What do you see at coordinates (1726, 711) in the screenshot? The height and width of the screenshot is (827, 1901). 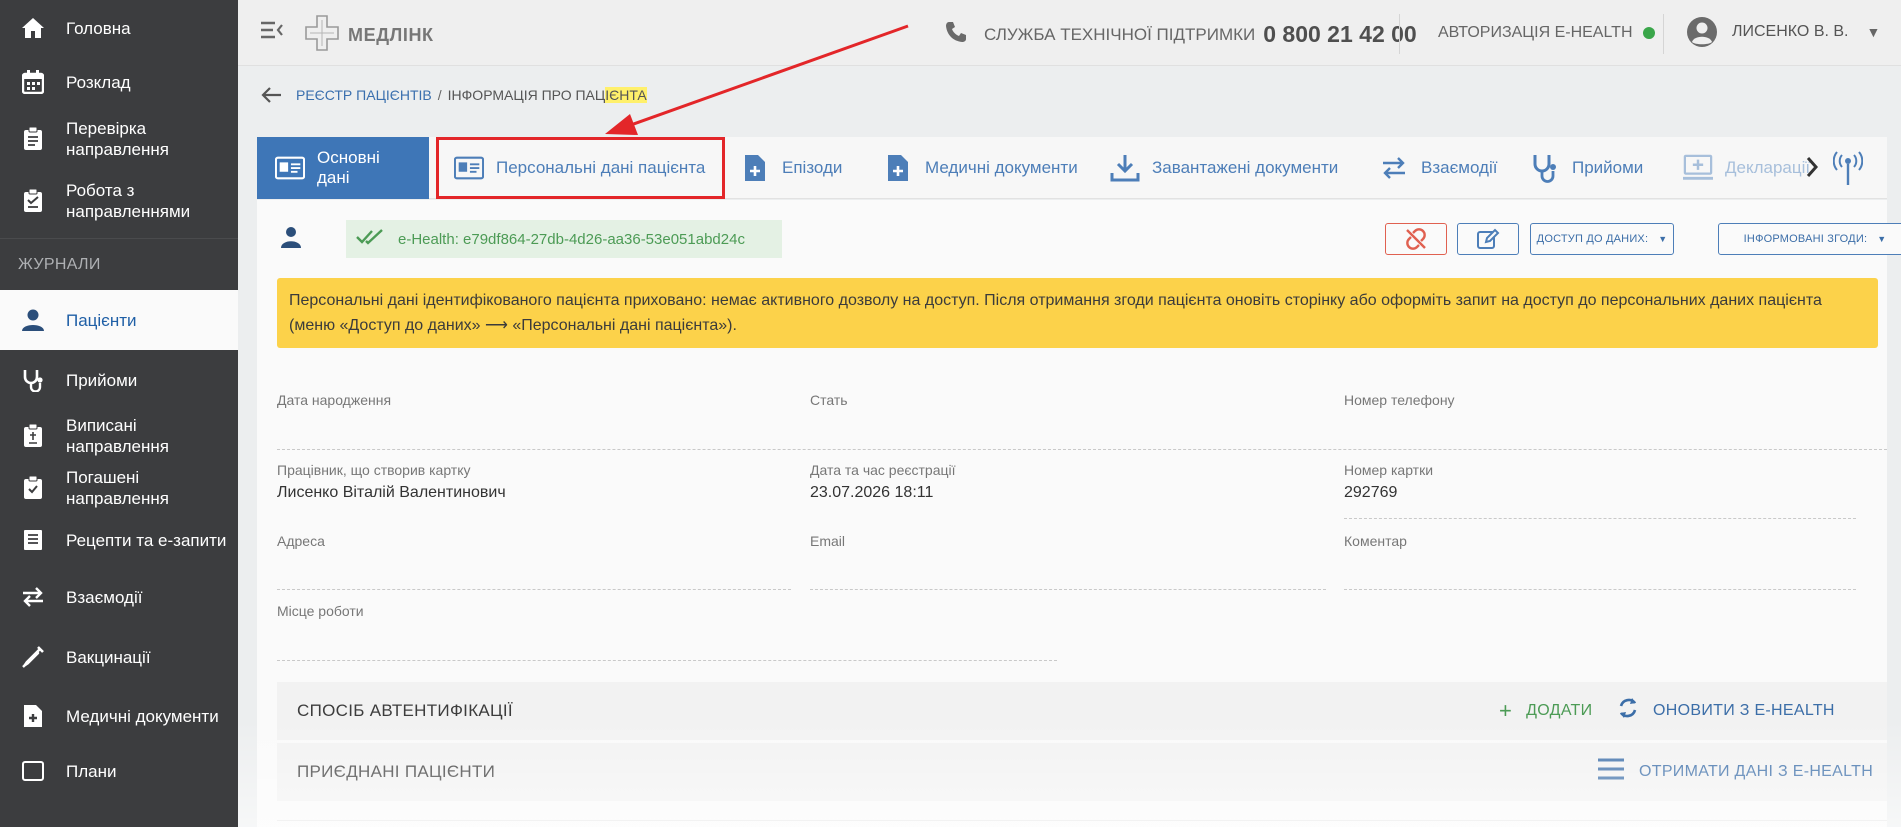 I see `refresh-from-ehealth-button: ОНОВИТИ З E-HEALTH` at bounding box center [1726, 711].